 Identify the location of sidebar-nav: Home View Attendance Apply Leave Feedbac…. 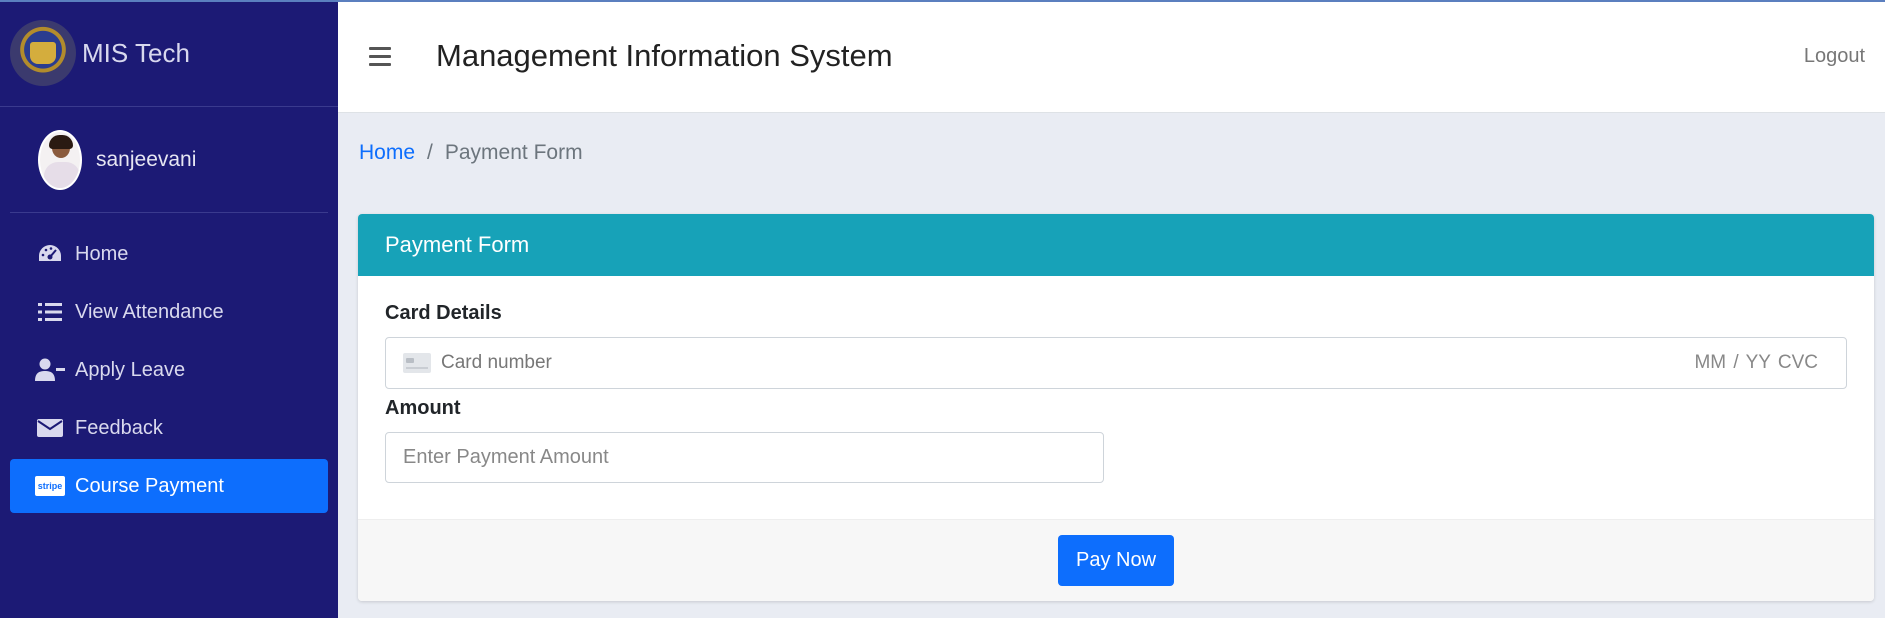
(169, 363).